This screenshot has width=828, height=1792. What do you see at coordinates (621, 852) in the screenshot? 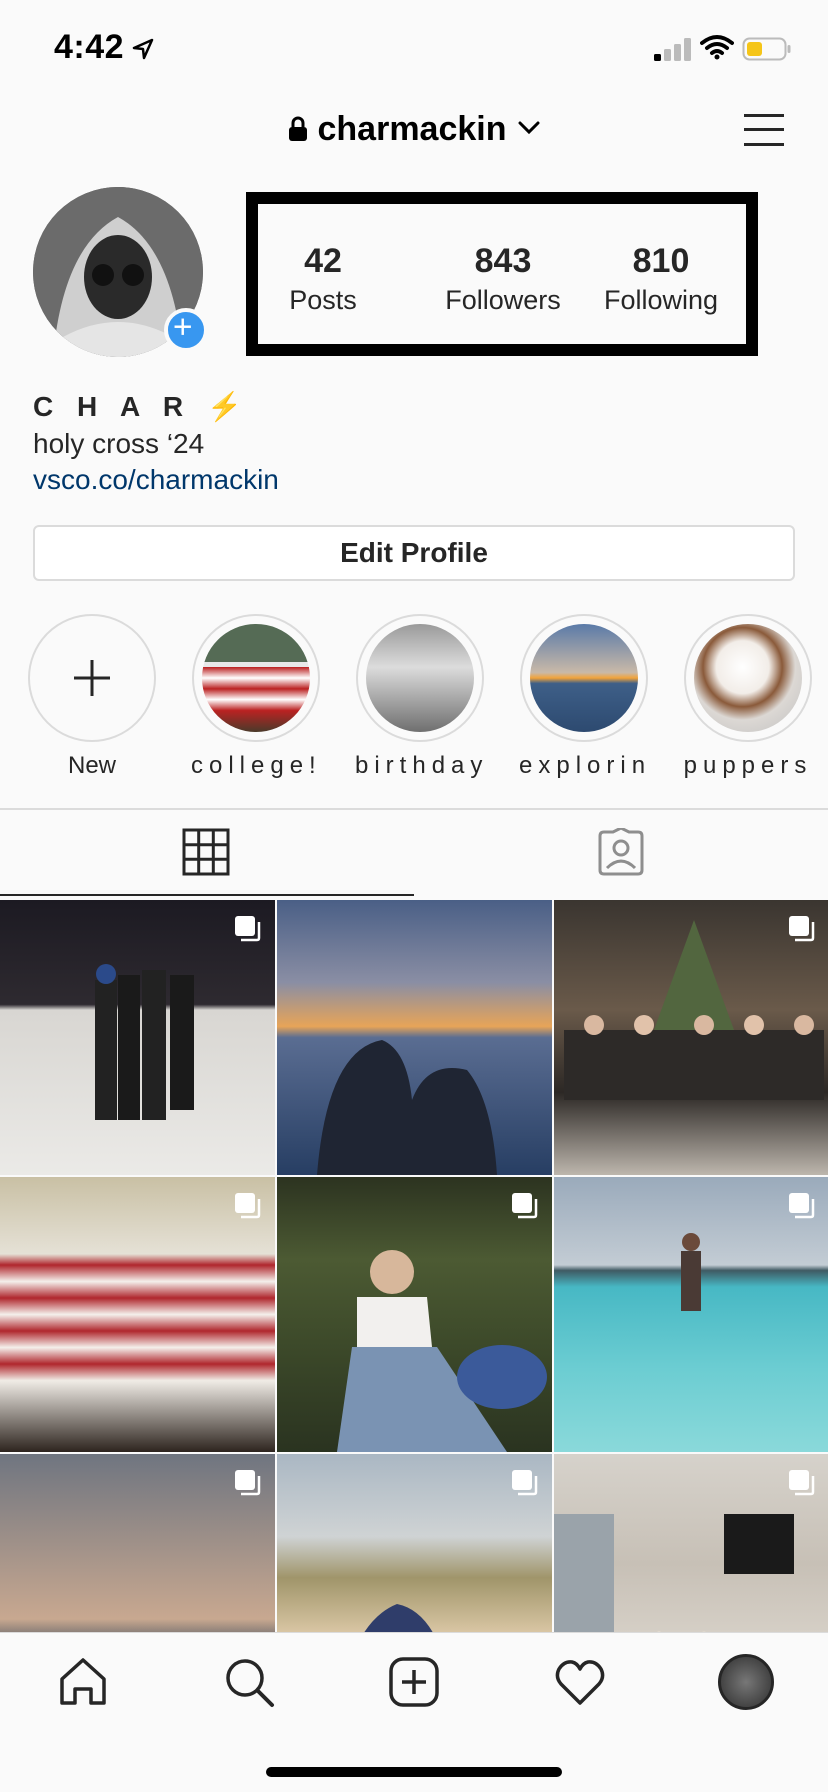
I see `tagged-photos-icon` at bounding box center [621, 852].